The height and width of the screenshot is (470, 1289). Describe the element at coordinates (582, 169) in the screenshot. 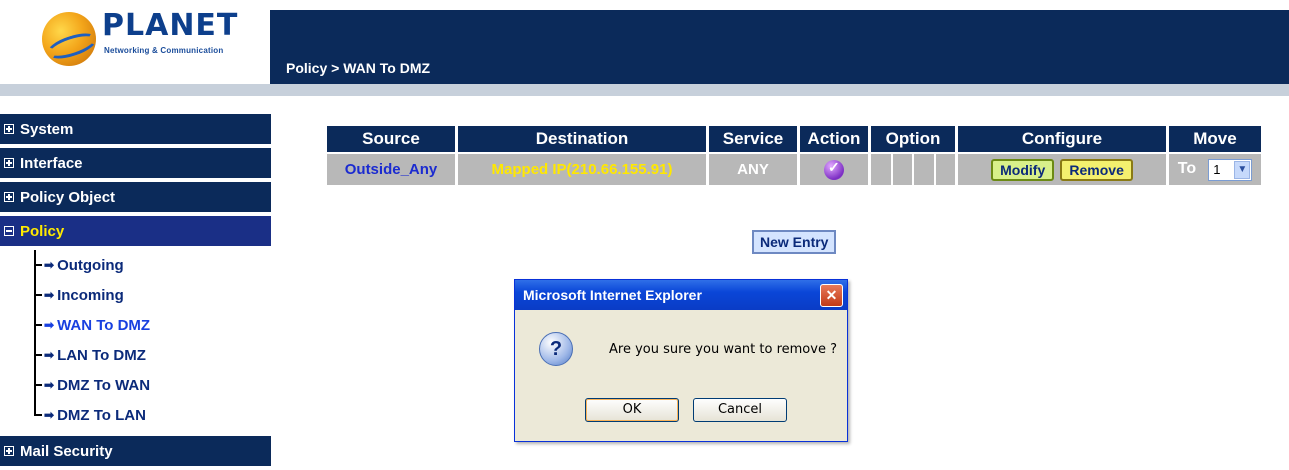

I see `cell-destination: Mapped IP(210.66.155.91)` at that location.